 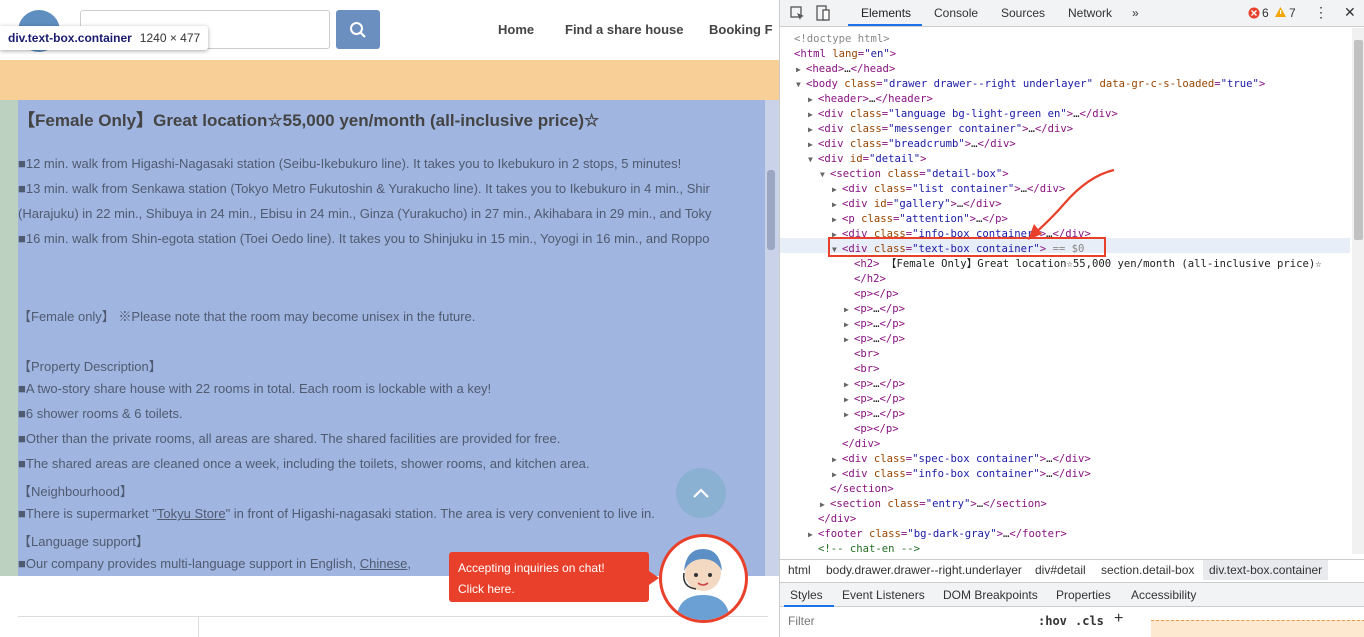 I want to click on error-count: 6, so click(x=1265, y=13).